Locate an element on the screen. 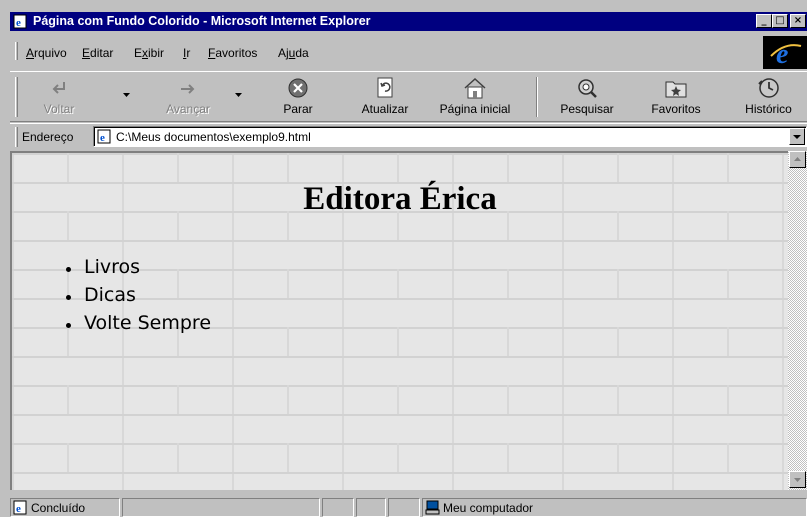  search-icon is located at coordinates (587, 88).